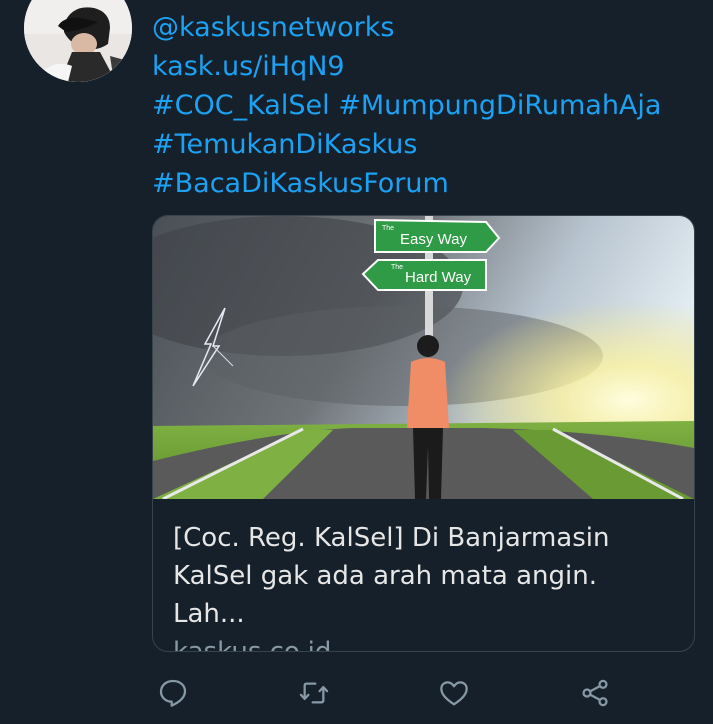 This screenshot has height=724, width=713. Describe the element at coordinates (438, 277) in the screenshot. I see `sign-hard-way: Hard Way` at that location.